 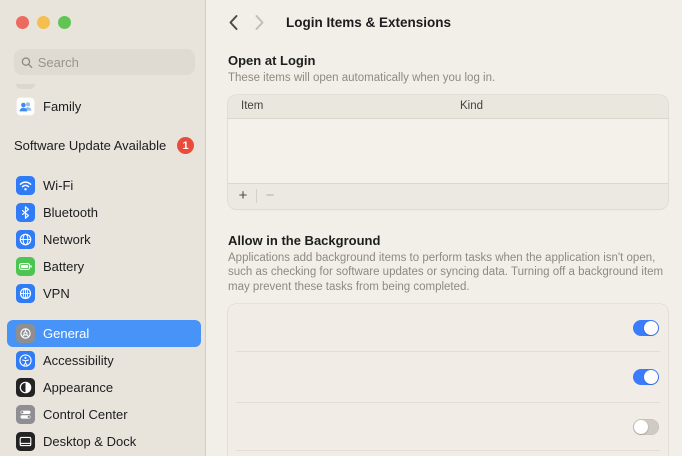 What do you see at coordinates (90, 441) in the screenshot?
I see `sidebar-item-label: Desktop & Dock` at bounding box center [90, 441].